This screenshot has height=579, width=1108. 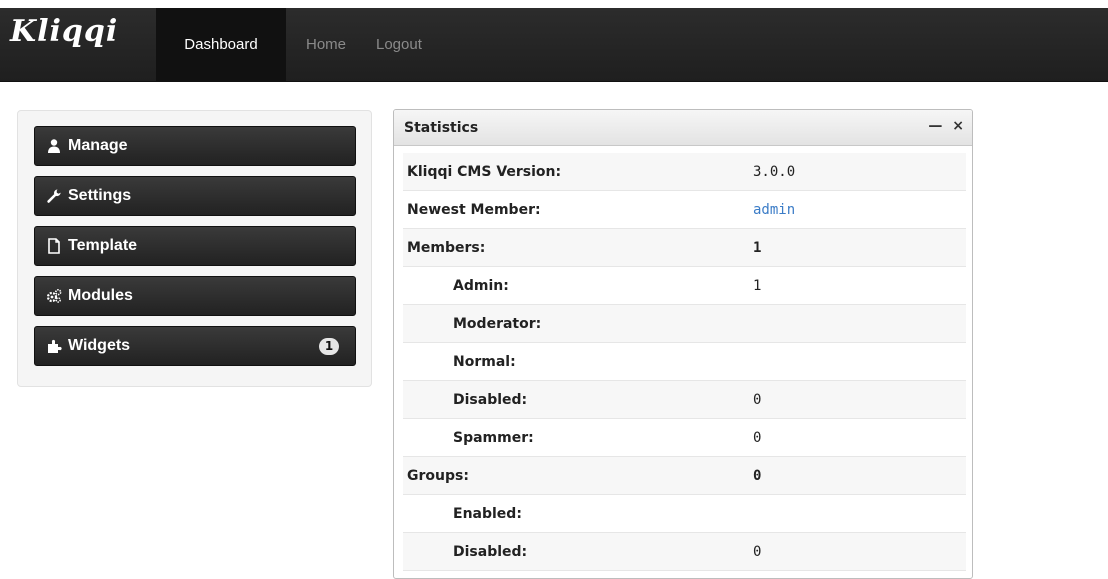 I want to click on stat-value: 3.0.0, so click(x=859, y=172).